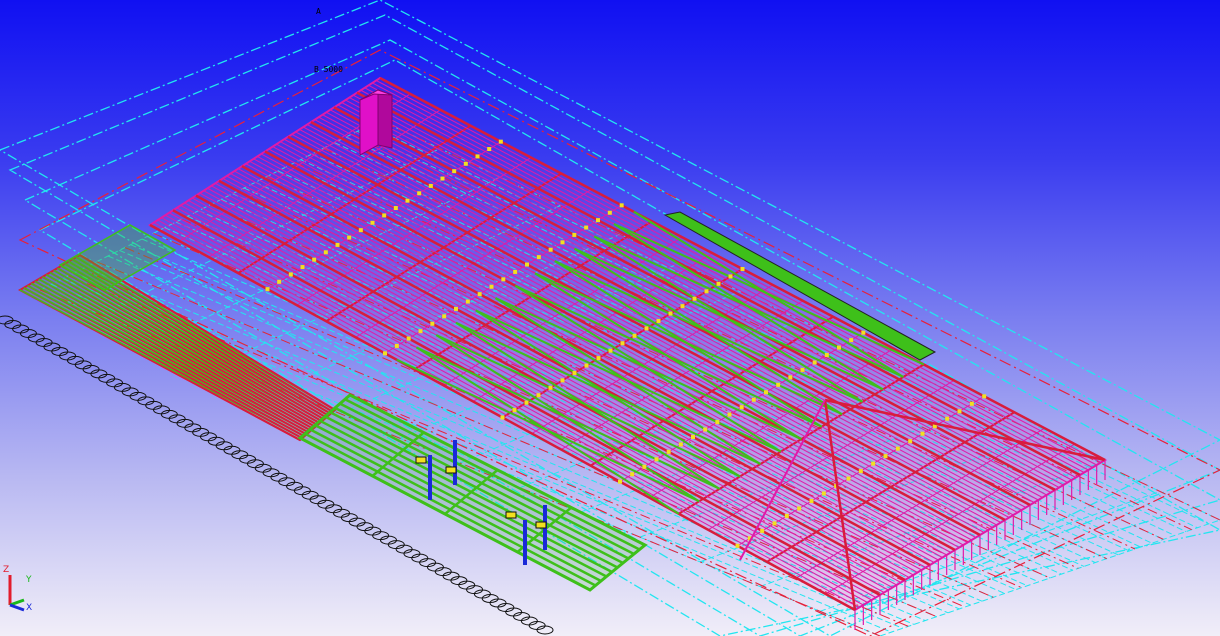  What do you see at coordinates (328, 69) in the screenshot?
I see `grid-tag-left: B 5000` at bounding box center [328, 69].